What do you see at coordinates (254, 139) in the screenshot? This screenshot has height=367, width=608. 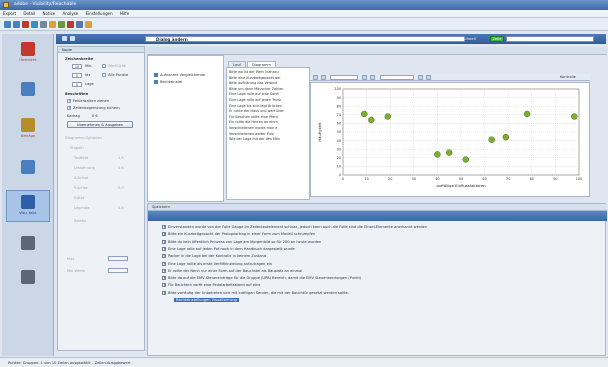 I see `text-list-row: Wie der Lage mit der des Mön` at bounding box center [254, 139].